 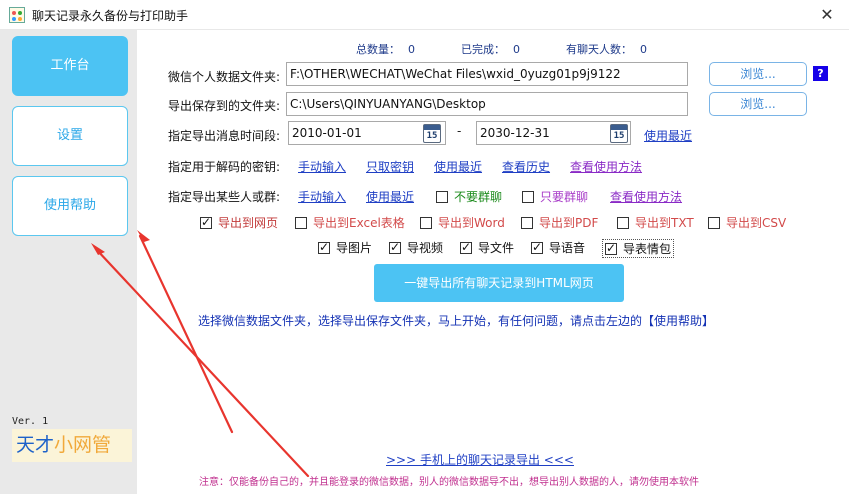 I want to click on key-view-history-link: 查看历史, so click(x=526, y=166).